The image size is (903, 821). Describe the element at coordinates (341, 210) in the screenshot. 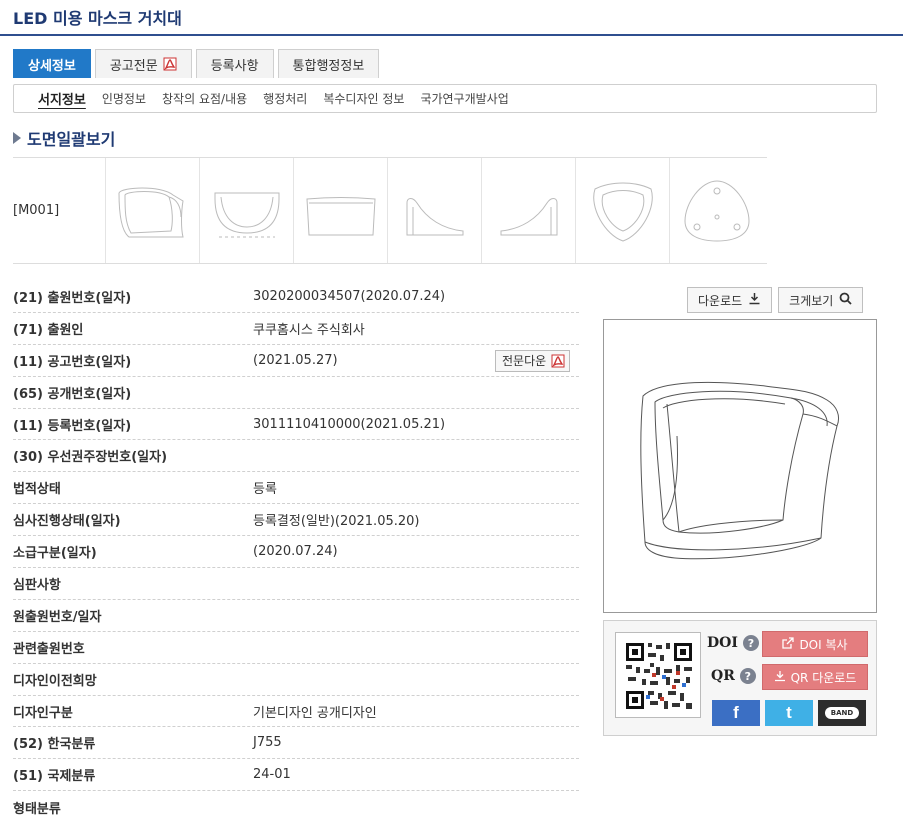

I see `thumbnail-back` at that location.